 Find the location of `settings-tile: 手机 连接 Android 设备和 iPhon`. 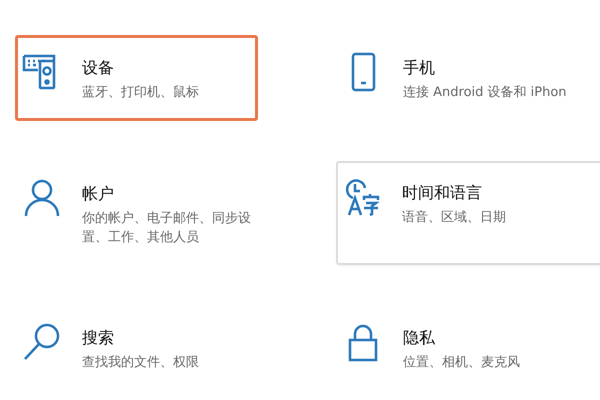

settings-tile: 手机 连接 Android 设备和 iPhon is located at coordinates (468, 78).